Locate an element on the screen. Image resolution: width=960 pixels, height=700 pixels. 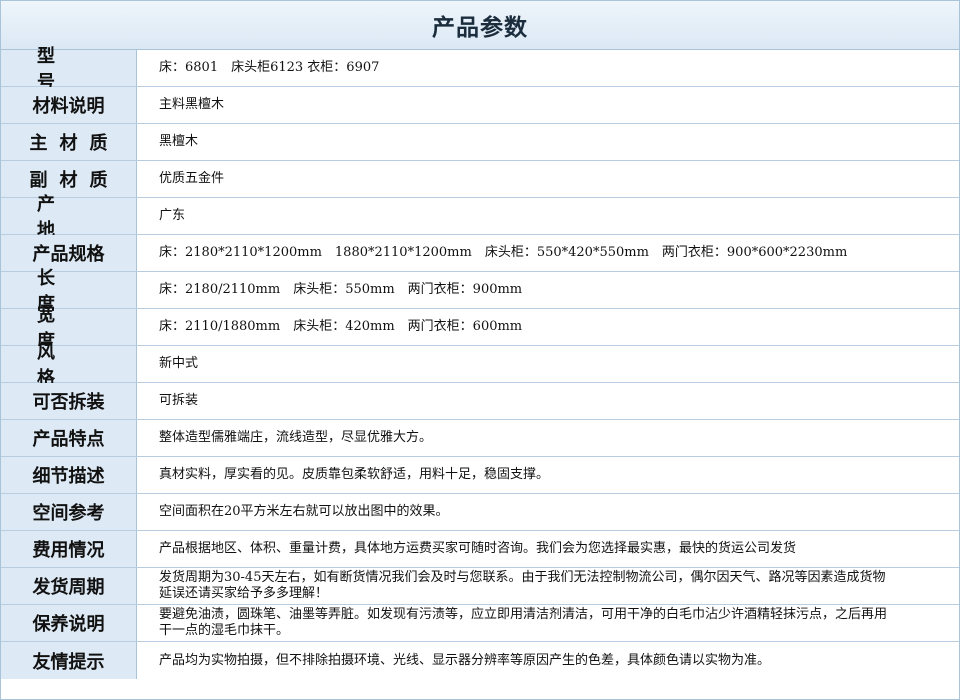
table-row: 细节描述 真材实料，厚实看的见。皮质靠包柔软舒适，用料十足，稳固支撑。 is located at coordinates (480, 475).